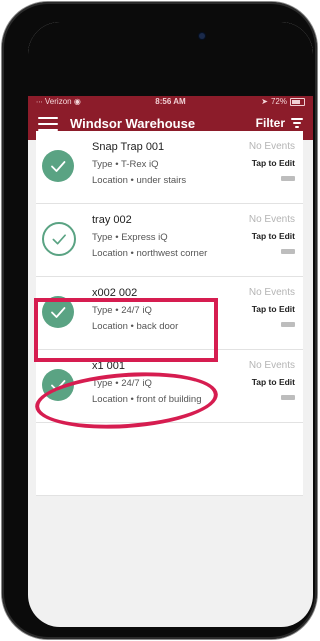 The height and width of the screenshot is (641, 320). I want to click on filter-label: Filter, so click(270, 123).